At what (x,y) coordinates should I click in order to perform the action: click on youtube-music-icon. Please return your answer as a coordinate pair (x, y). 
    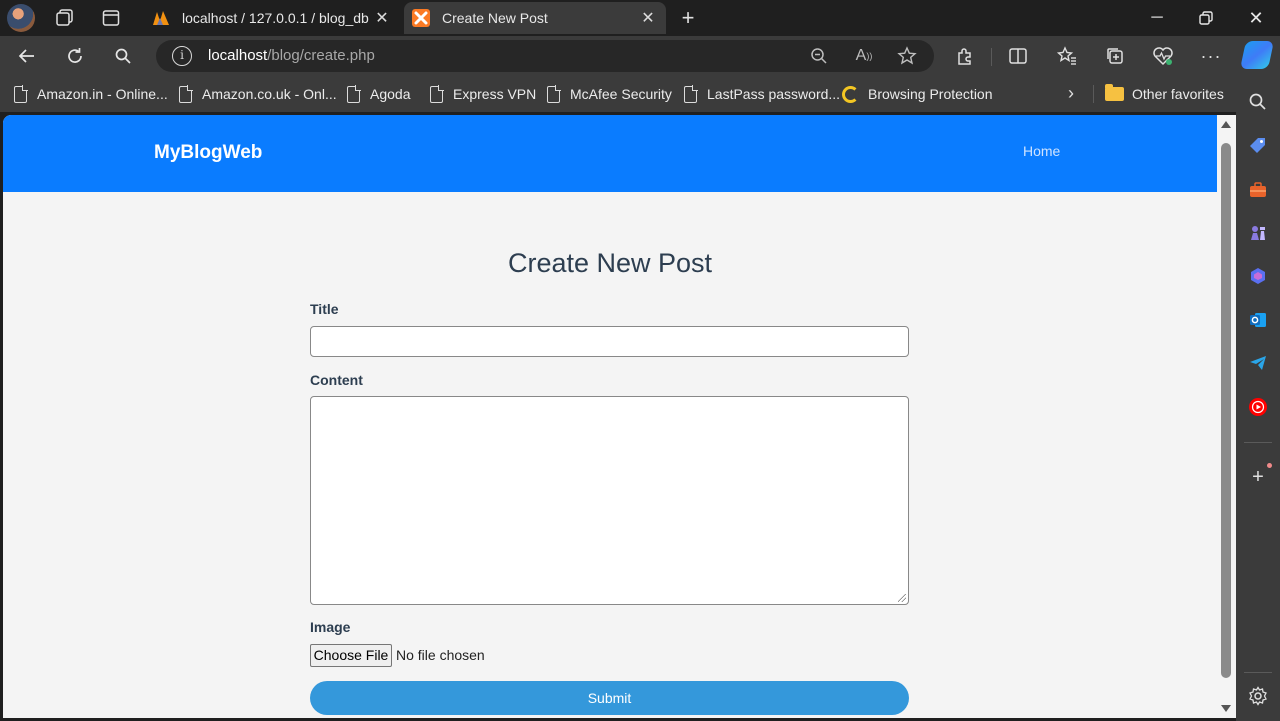
    Looking at the image, I should click on (1258, 407).